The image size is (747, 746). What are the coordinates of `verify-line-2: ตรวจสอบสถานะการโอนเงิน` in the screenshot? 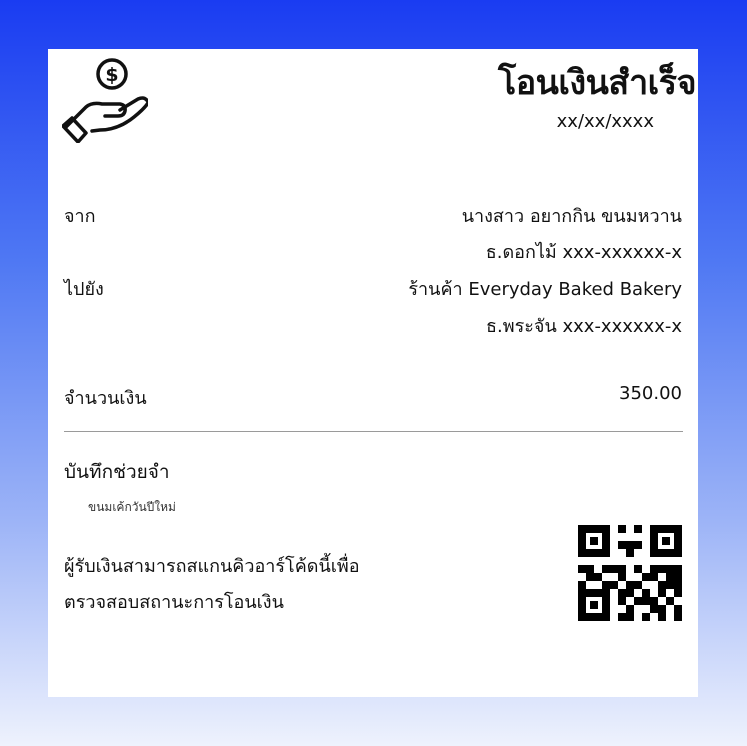 It's located at (174, 602).